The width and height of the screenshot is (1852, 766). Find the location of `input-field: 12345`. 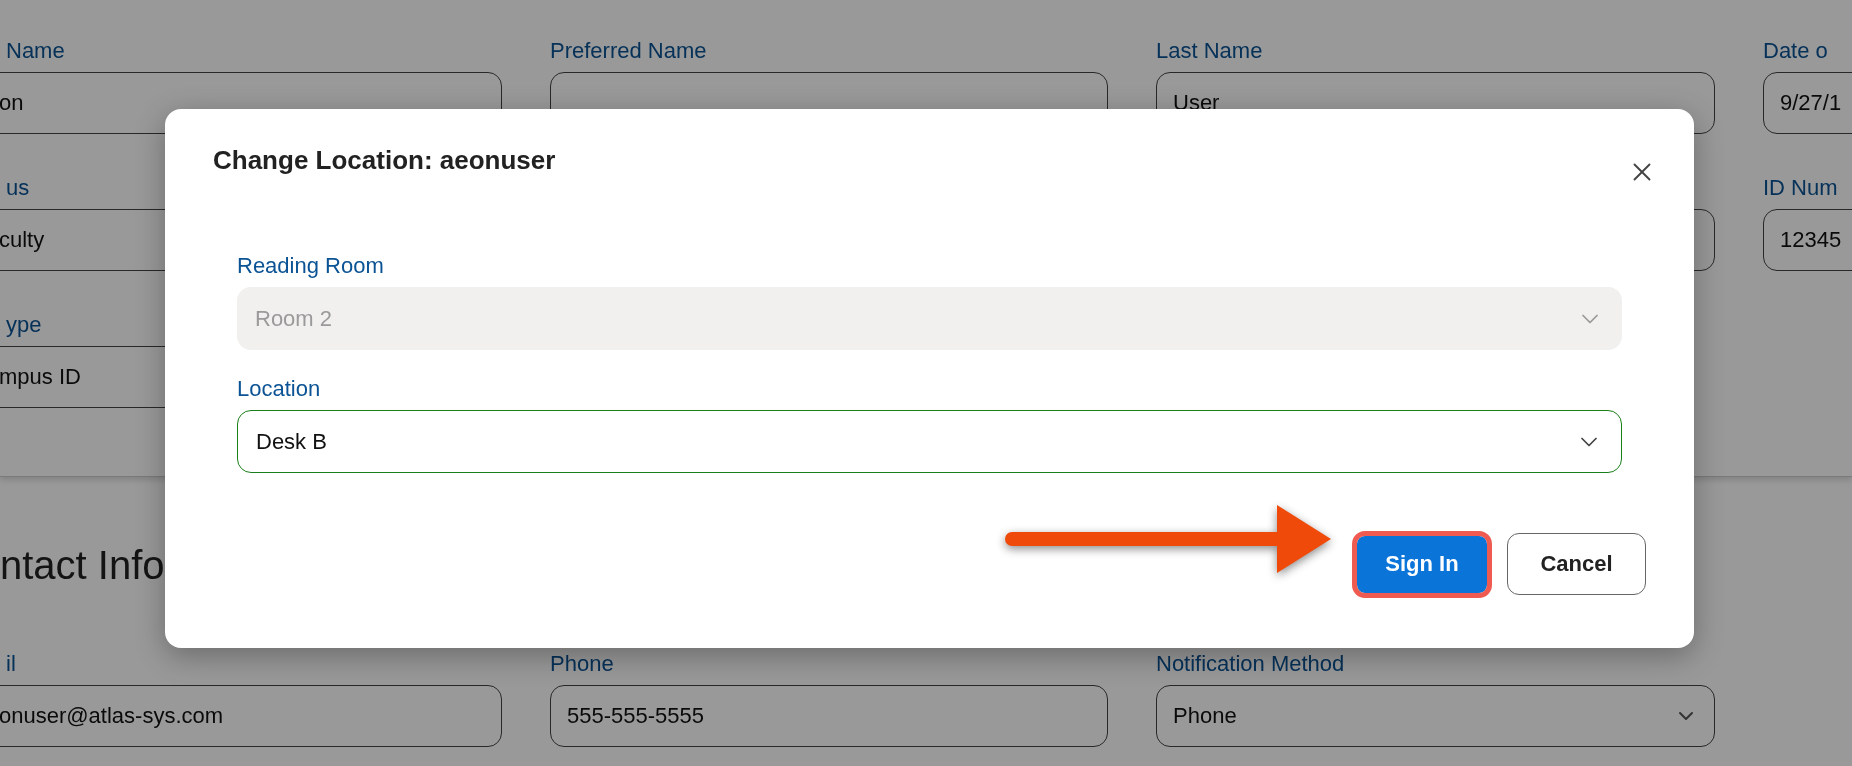

input-field: 12345 is located at coordinates (1807, 240).